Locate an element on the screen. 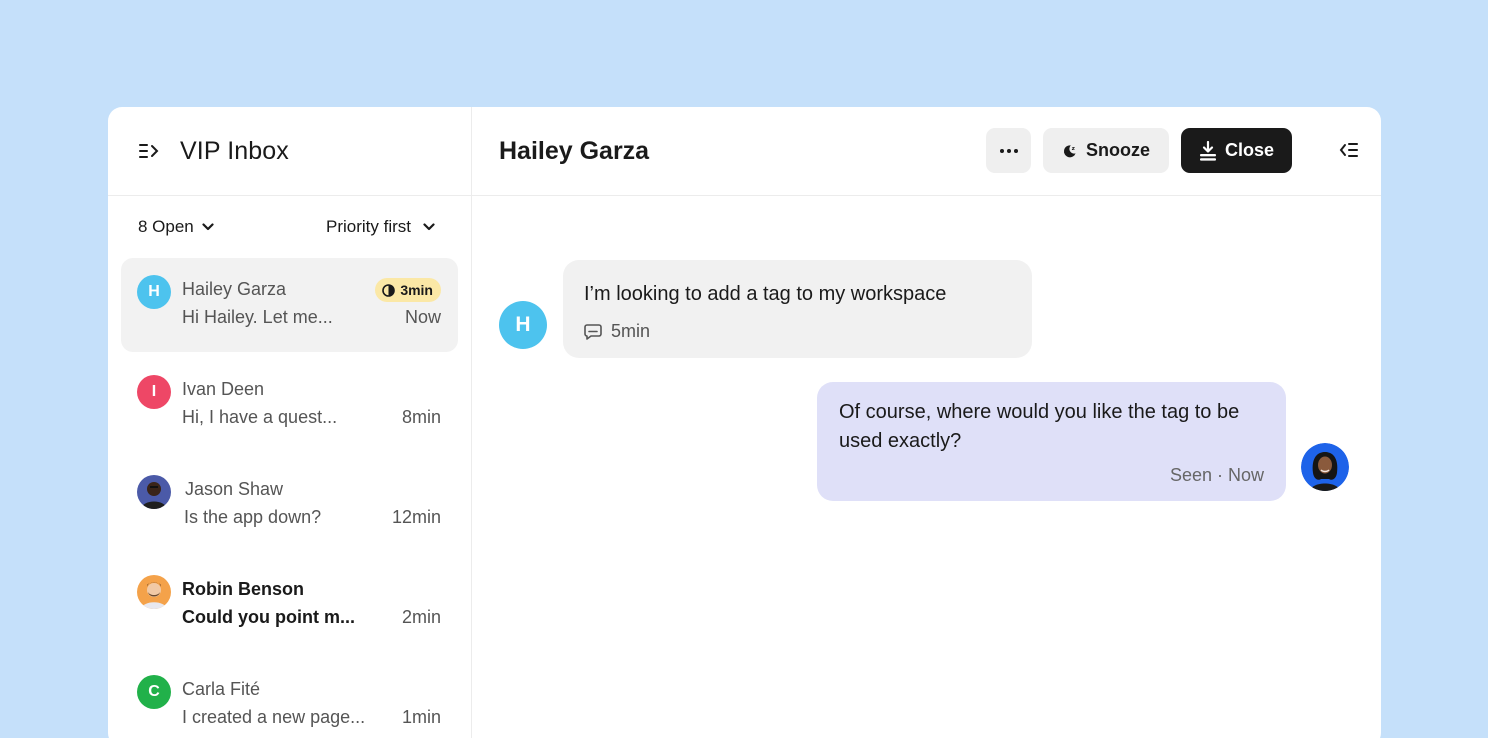 This screenshot has width=1488, height=738. open-filter-label: 8 Open is located at coordinates (166, 226).